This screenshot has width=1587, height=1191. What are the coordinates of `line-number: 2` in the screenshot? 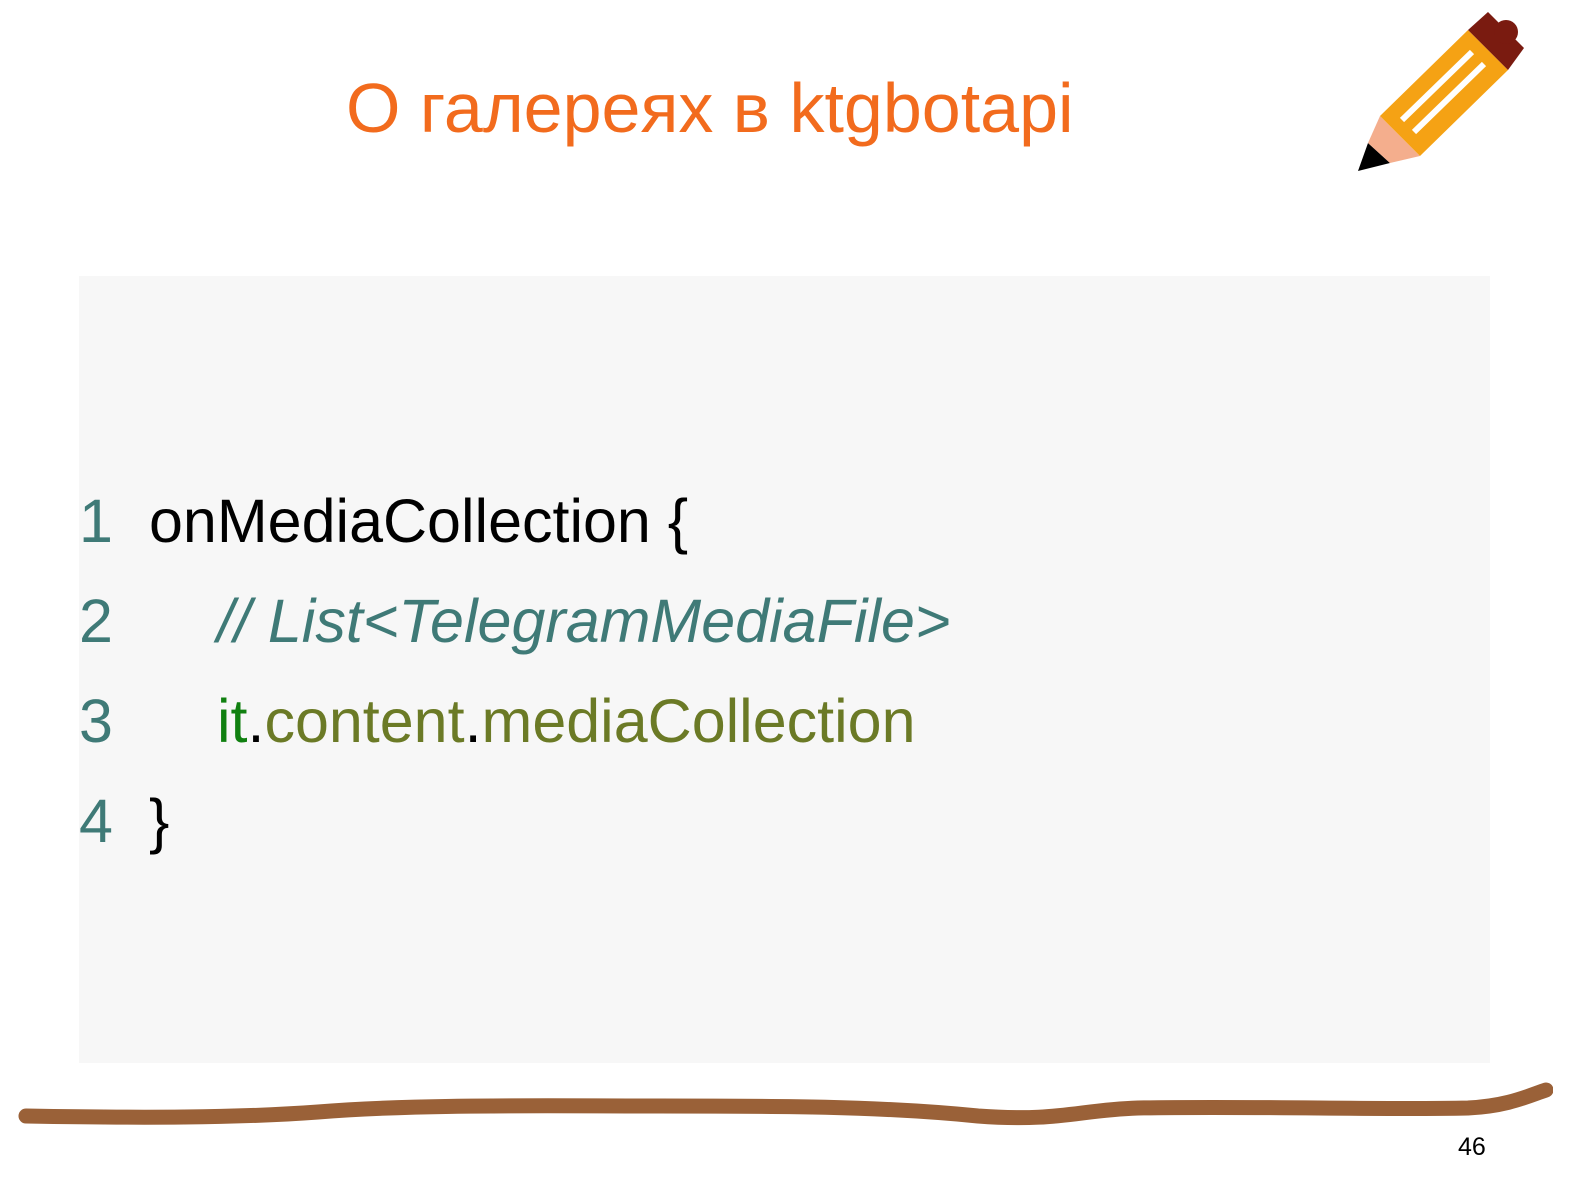 It's located at (96, 621).